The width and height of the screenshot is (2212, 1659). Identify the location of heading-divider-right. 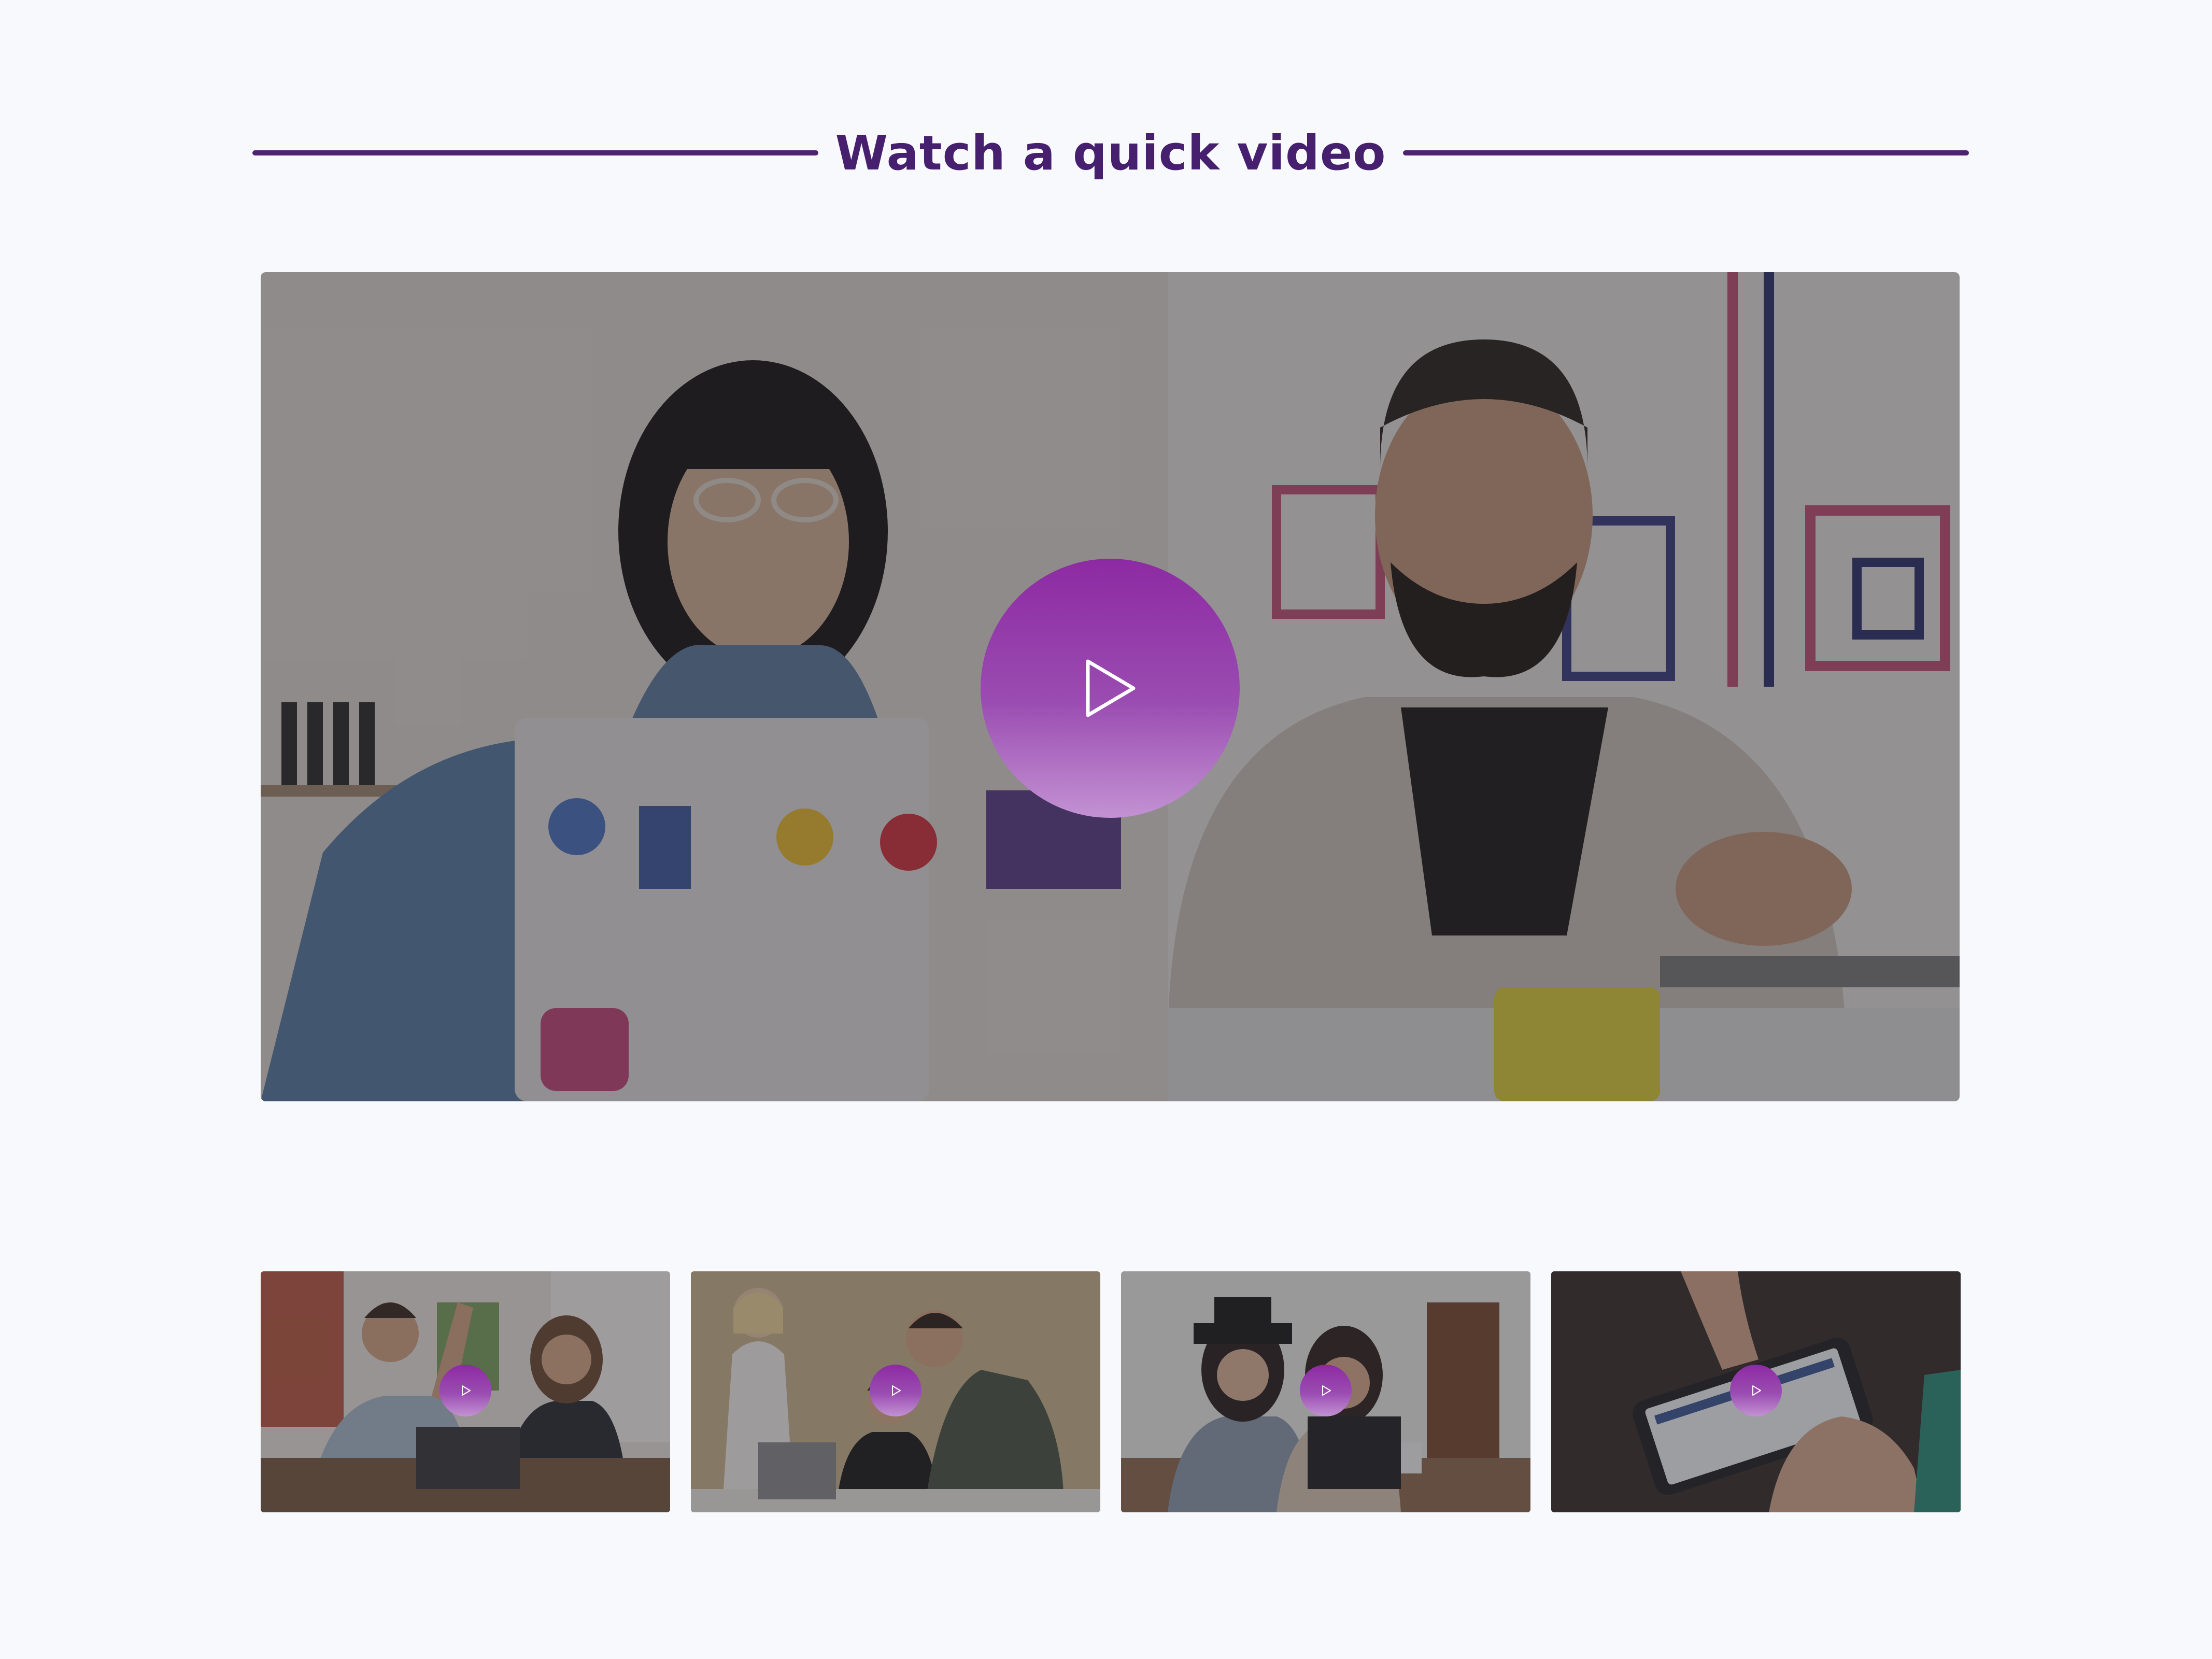
(1685, 152).